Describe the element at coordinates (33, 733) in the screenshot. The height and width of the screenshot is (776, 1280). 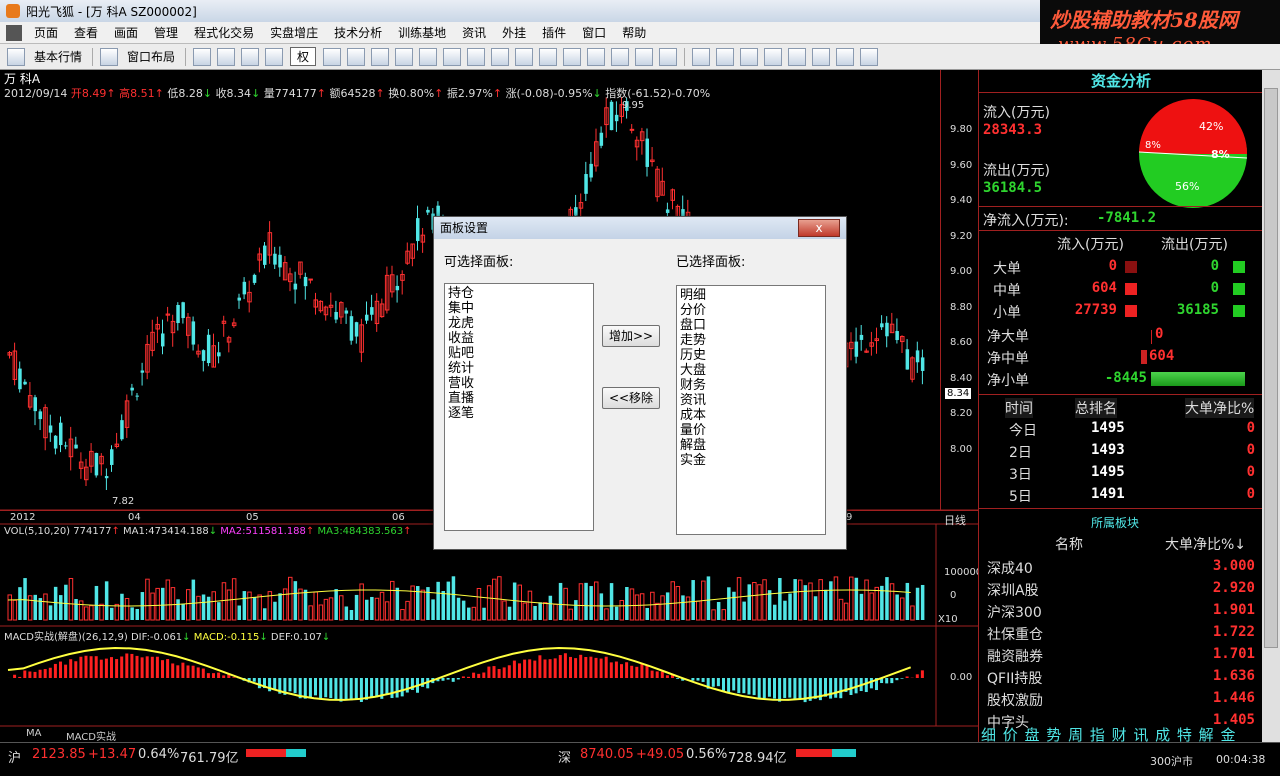
I see `tab-ma: MA` at that location.